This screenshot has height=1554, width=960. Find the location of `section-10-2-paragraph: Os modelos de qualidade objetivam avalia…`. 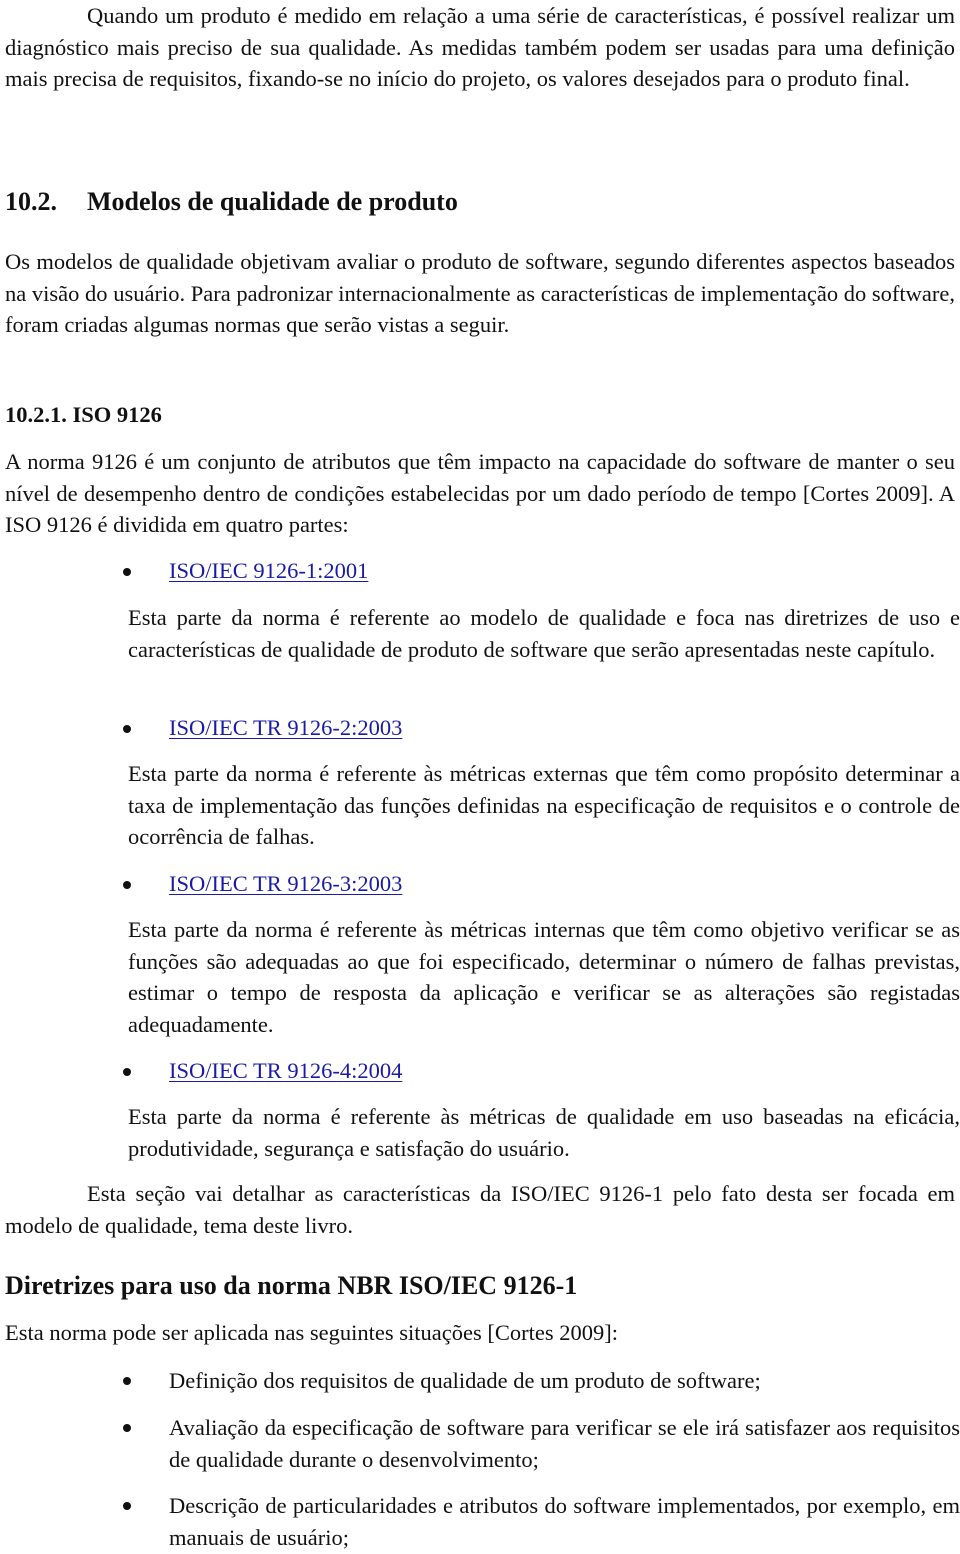

section-10-2-paragraph: Os modelos de qualidade objetivam avalia… is located at coordinates (480, 293).